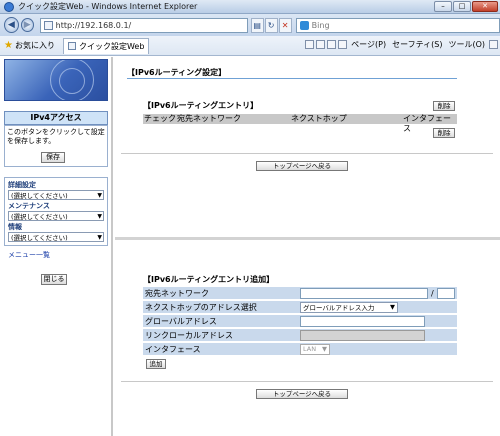 Image resolution: width=500 pixels, height=436 pixels. I want to click on row-global-address: グローバルアドレス, so click(300, 321).